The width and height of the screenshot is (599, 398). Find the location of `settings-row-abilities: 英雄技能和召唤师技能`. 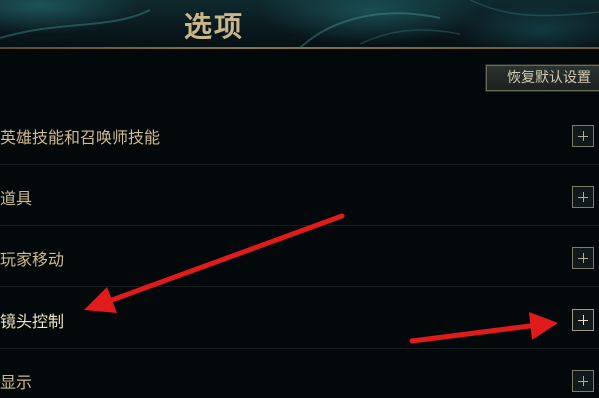

settings-row-abilities: 英雄技能和召唤师技能 is located at coordinates (299, 136).